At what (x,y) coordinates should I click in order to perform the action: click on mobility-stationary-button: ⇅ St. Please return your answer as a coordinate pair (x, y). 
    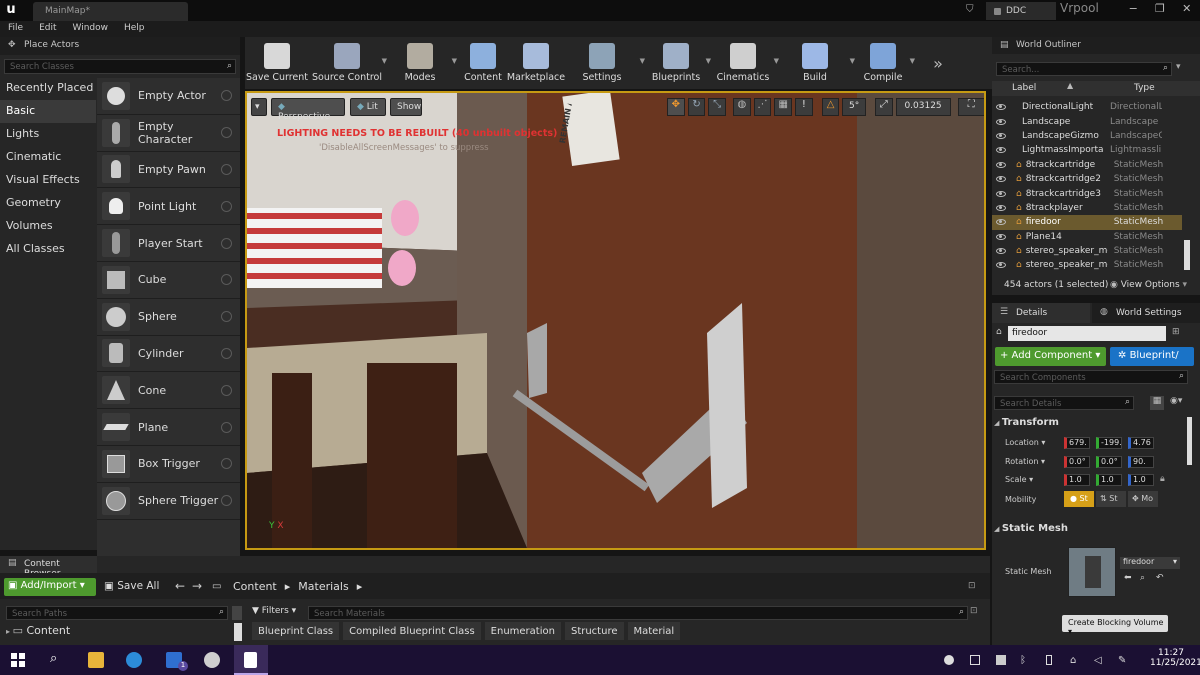
    Looking at the image, I should click on (1111, 499).